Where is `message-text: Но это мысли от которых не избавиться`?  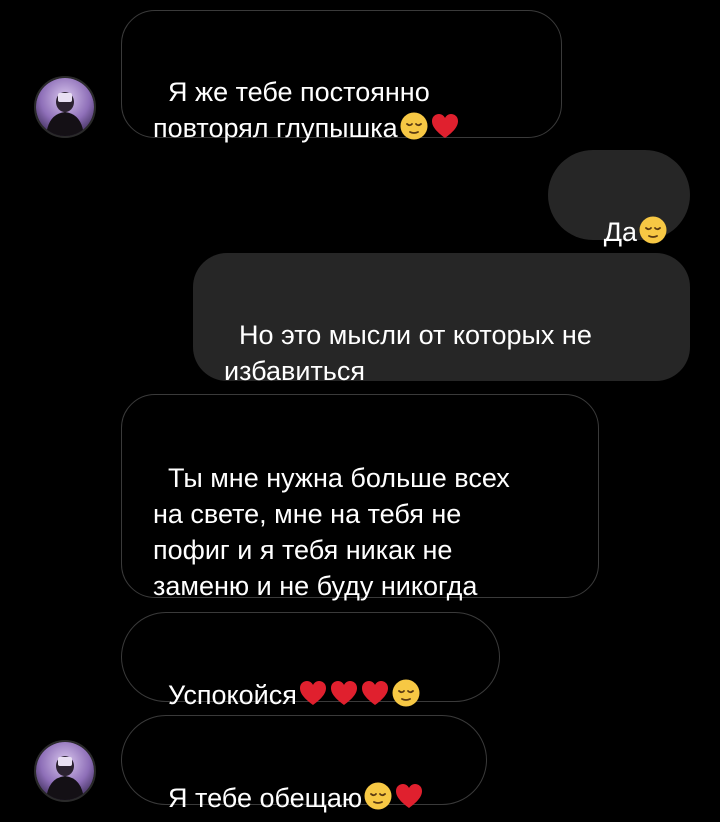 message-text: Но это мысли от которых не избавиться is located at coordinates (408, 353).